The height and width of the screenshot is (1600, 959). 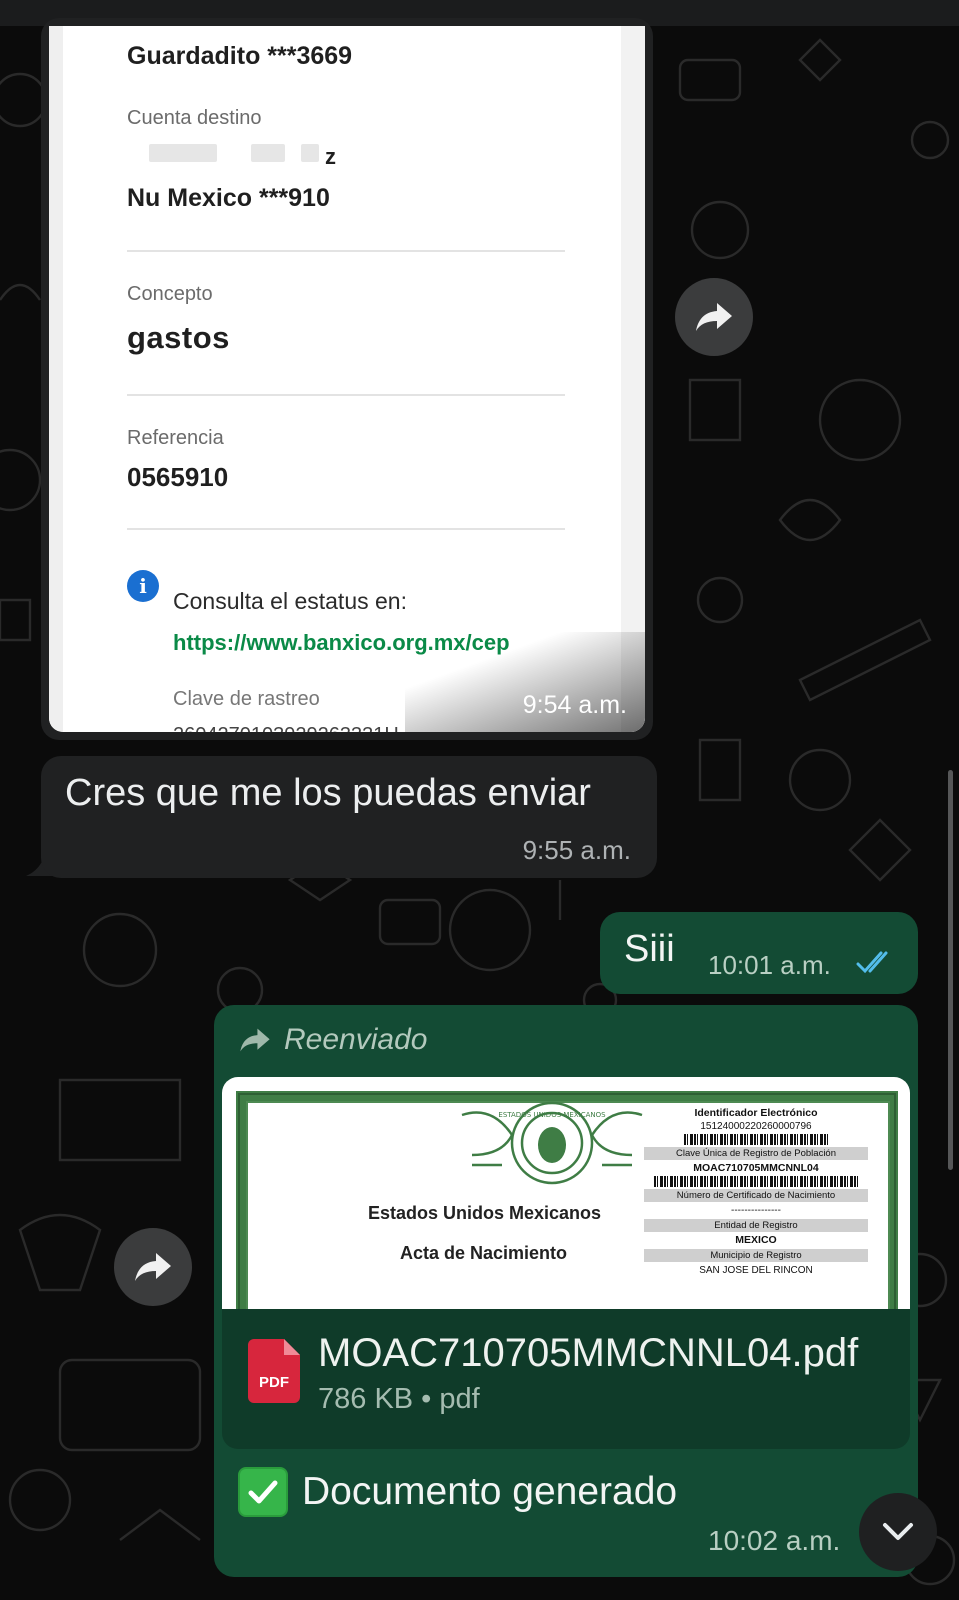 What do you see at coordinates (56, 379) in the screenshot?
I see `receipt-edge-left` at bounding box center [56, 379].